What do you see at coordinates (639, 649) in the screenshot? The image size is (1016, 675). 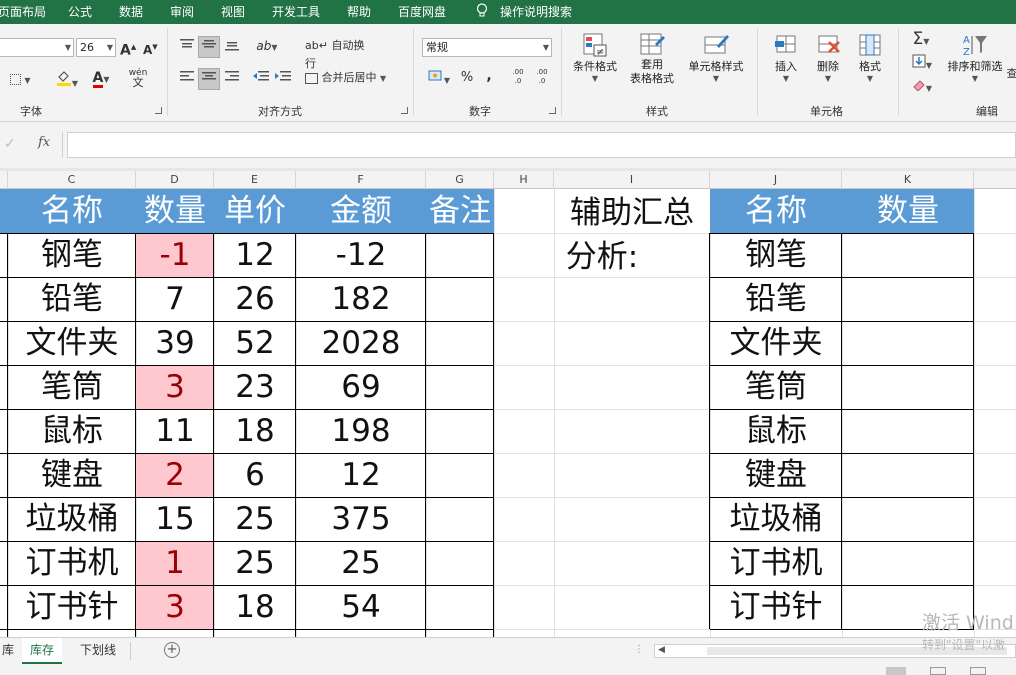 I see `tab-split-handle: ⋮` at bounding box center [639, 649].